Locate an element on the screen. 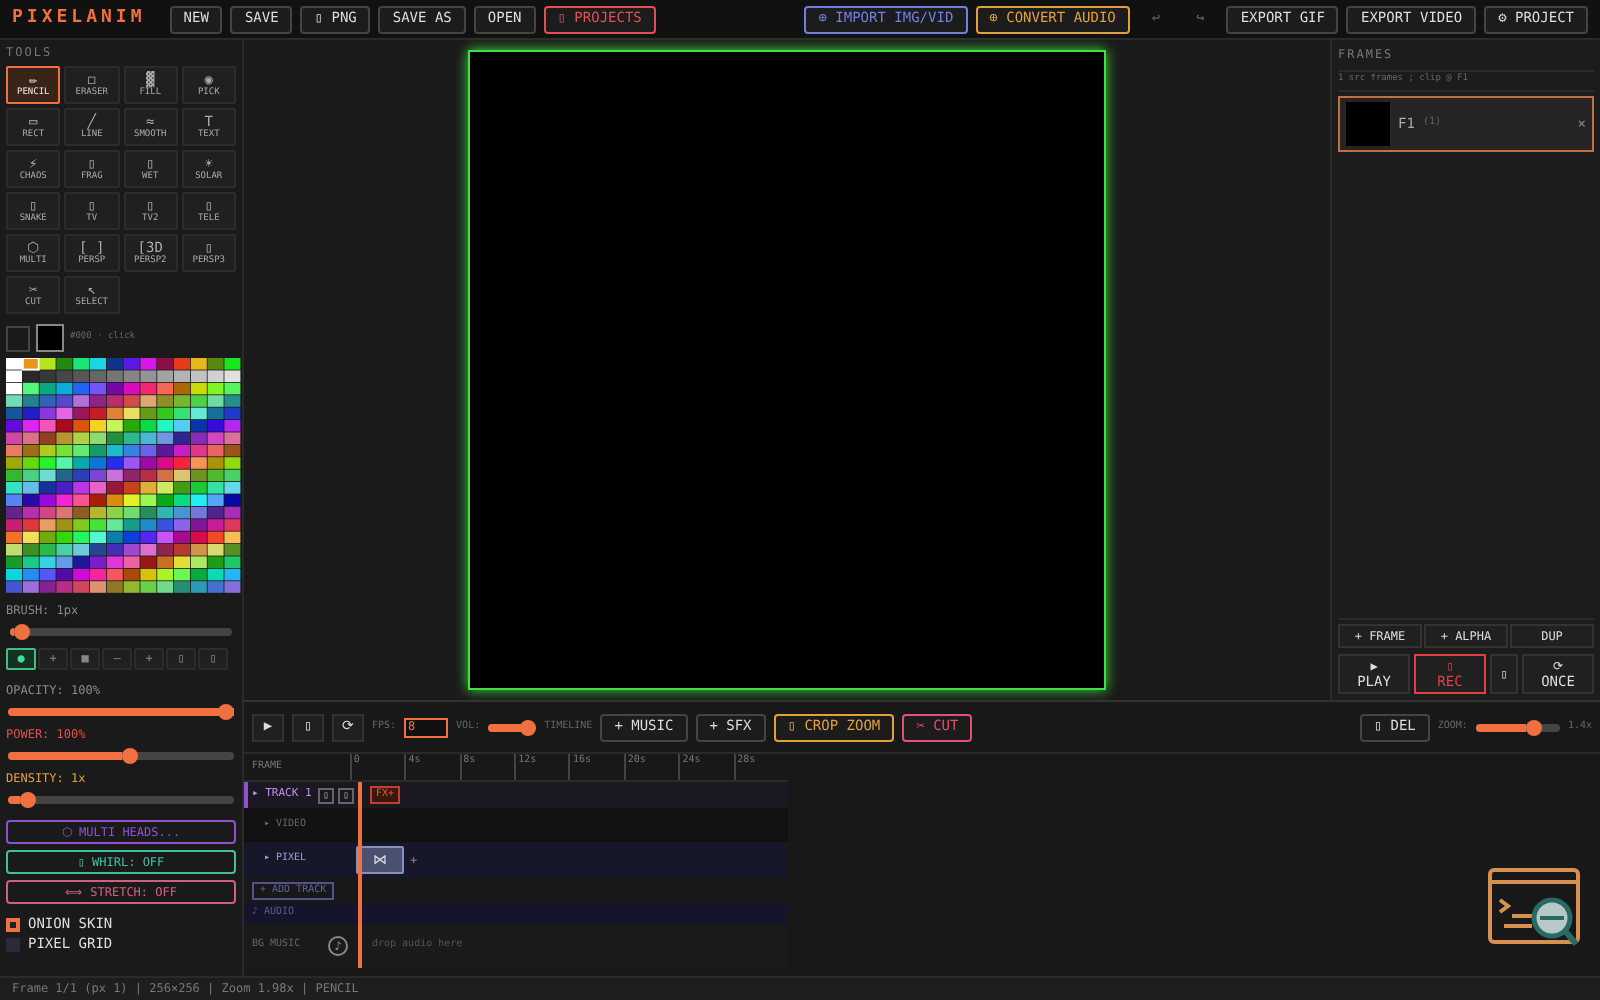  color-palette-drawing is located at coordinates (124, 476).